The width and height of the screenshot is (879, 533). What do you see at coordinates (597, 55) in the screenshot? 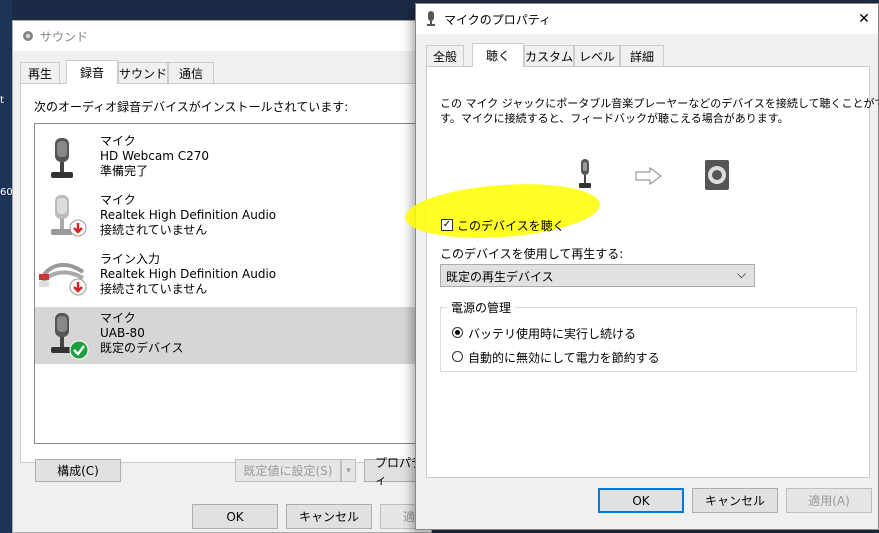
I see `tab-levels: レベル` at bounding box center [597, 55].